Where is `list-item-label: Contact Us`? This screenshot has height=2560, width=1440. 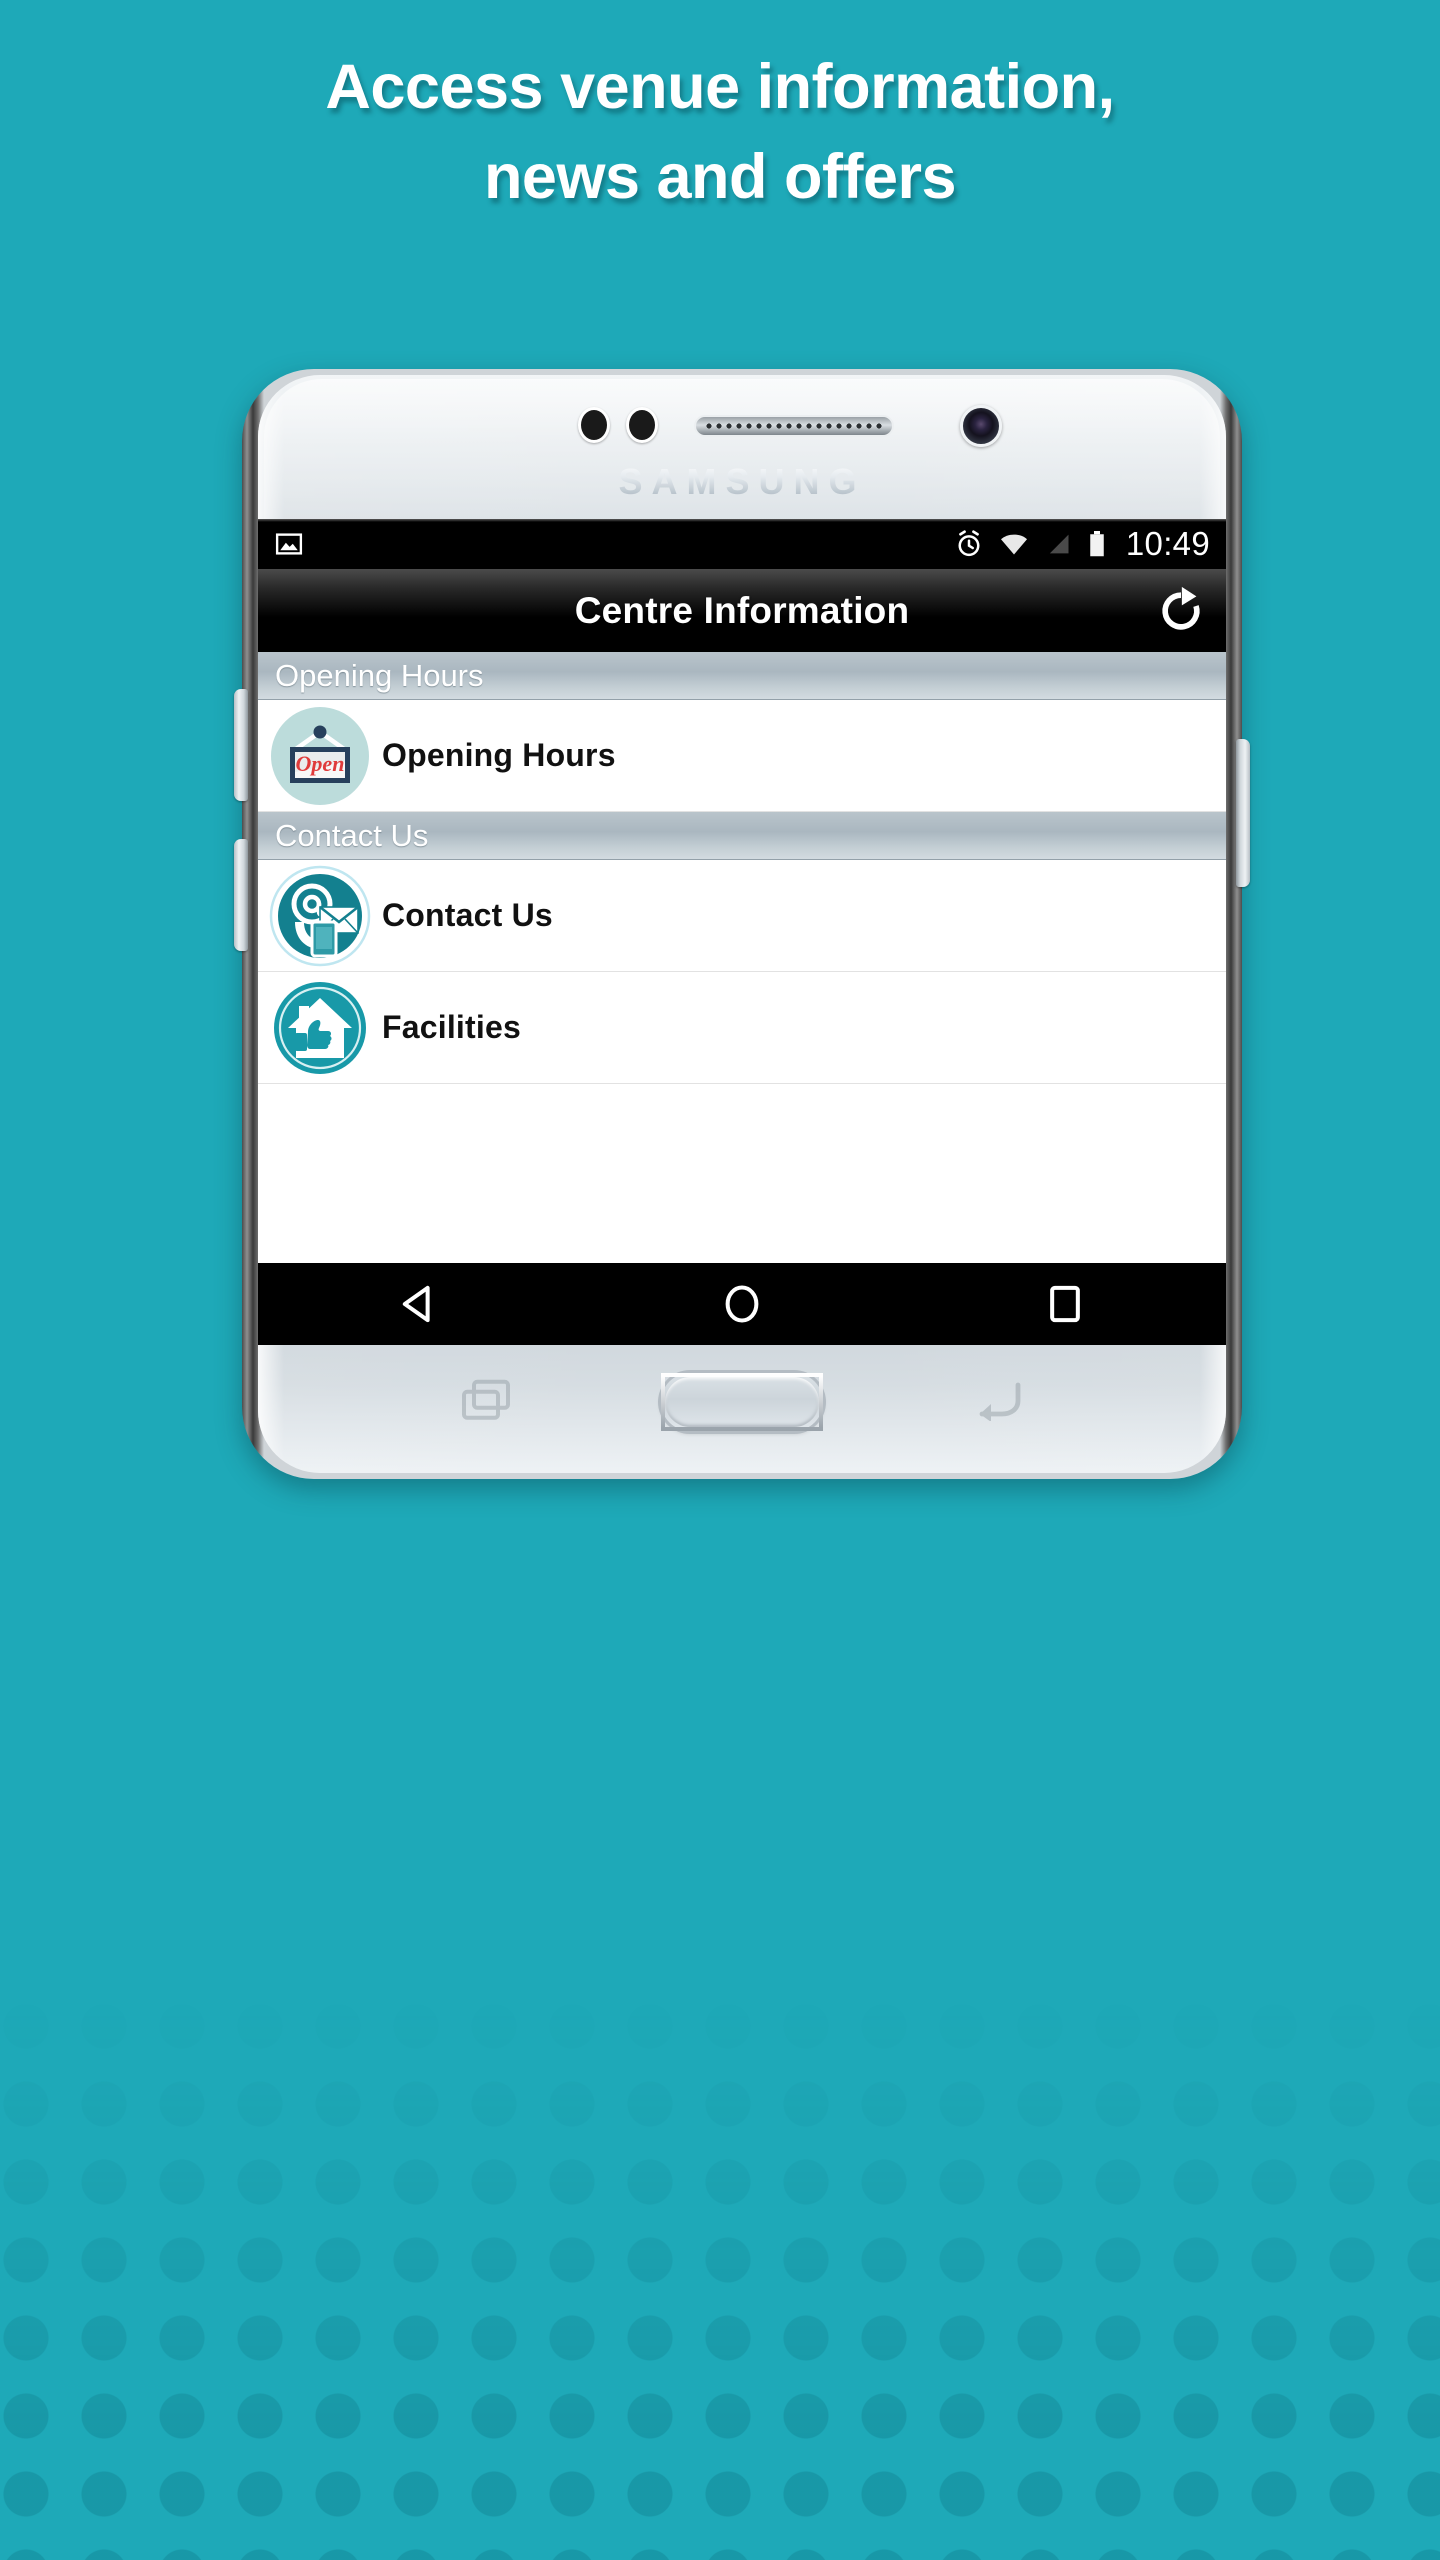
list-item-label: Contact Us is located at coordinates (467, 915).